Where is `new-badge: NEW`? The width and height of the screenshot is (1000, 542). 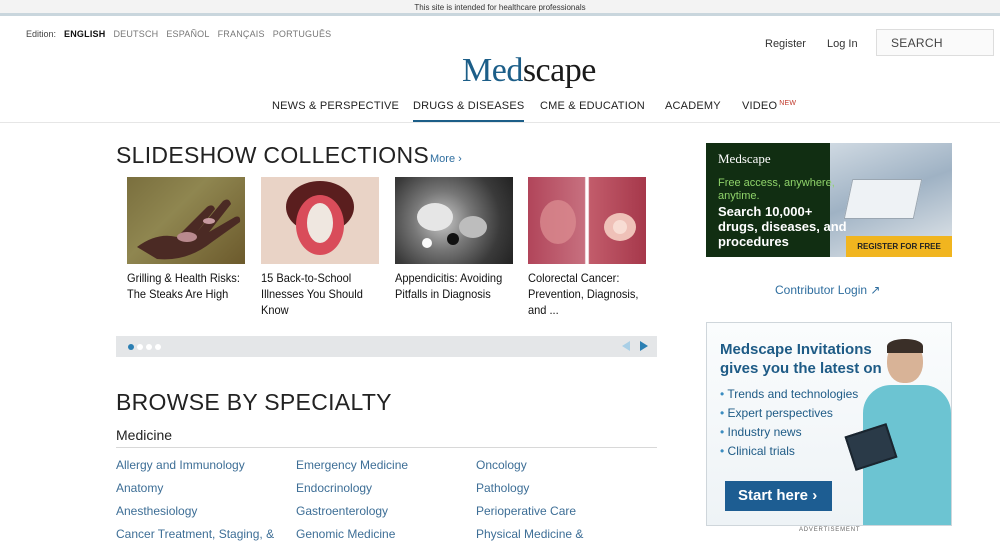 new-badge: NEW is located at coordinates (788, 103).